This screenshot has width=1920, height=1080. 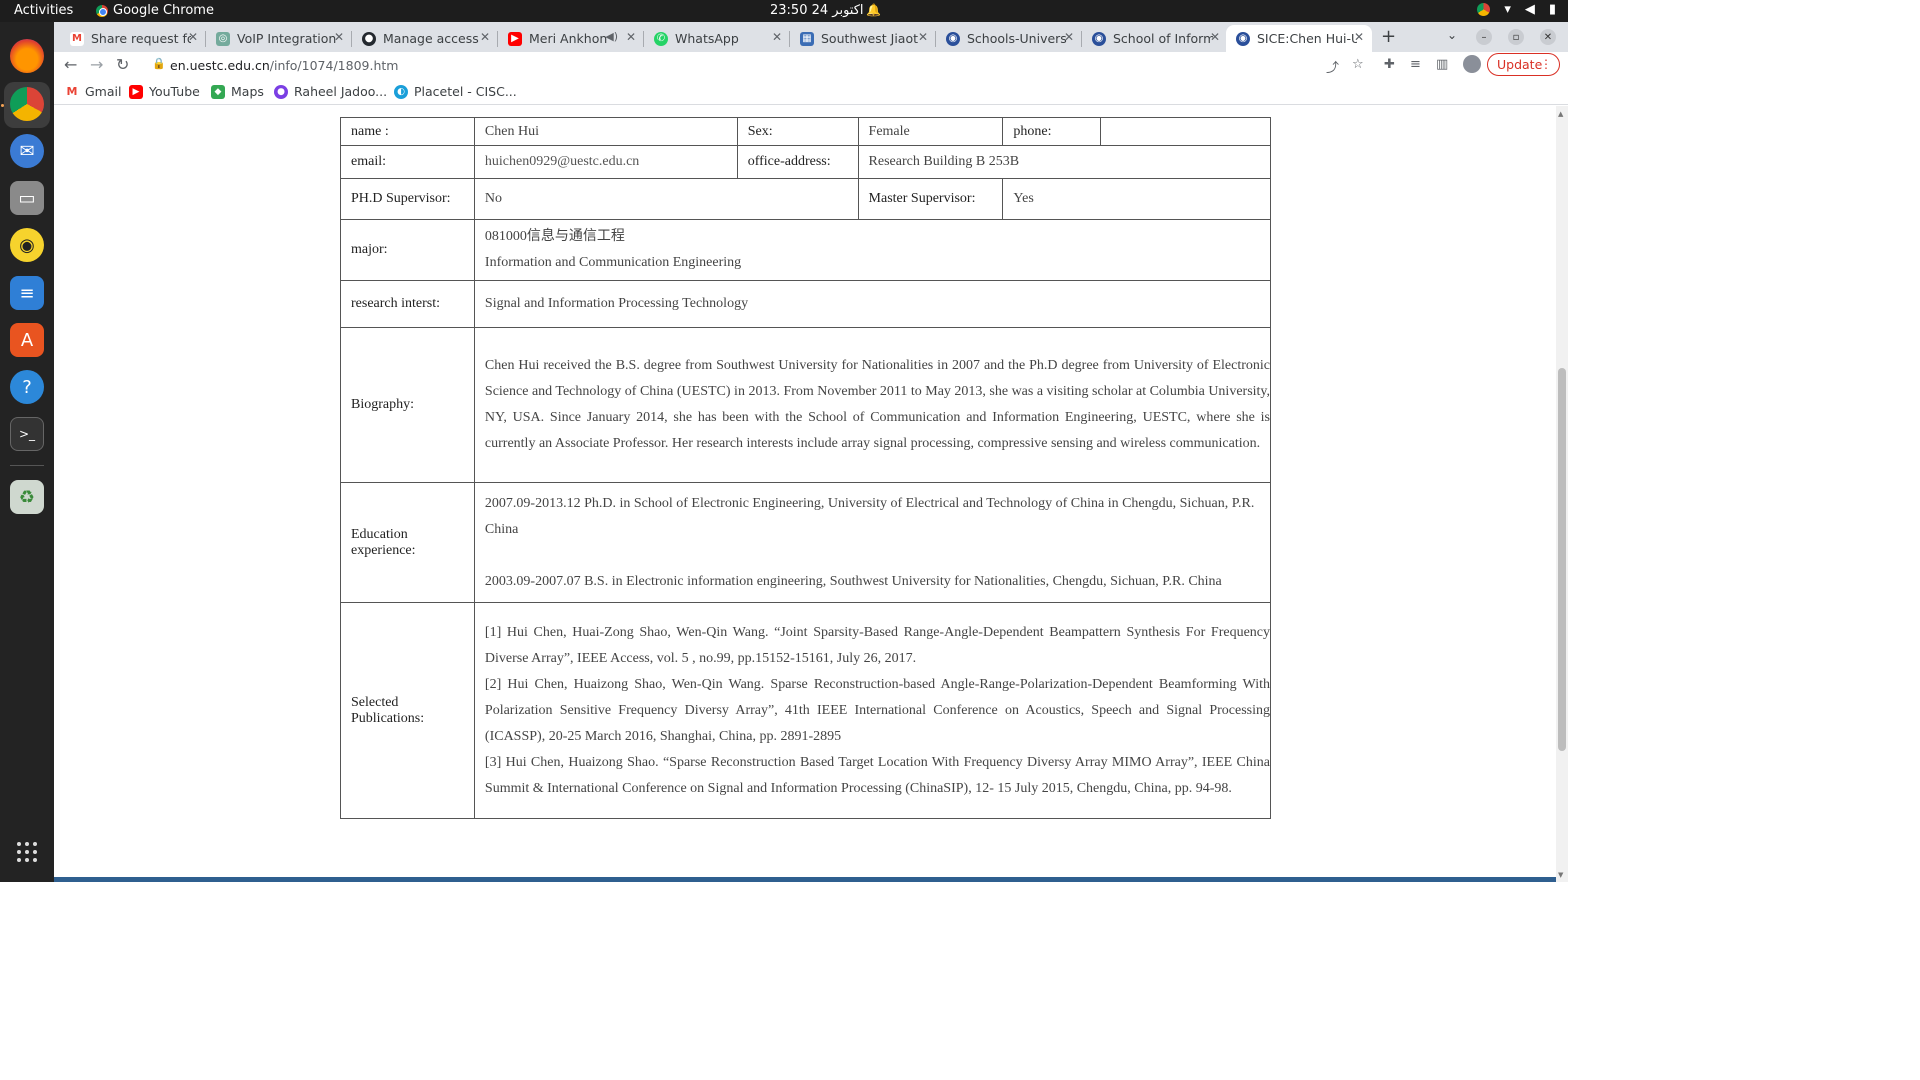 I want to click on forward-icon: →, so click(x=96, y=64).